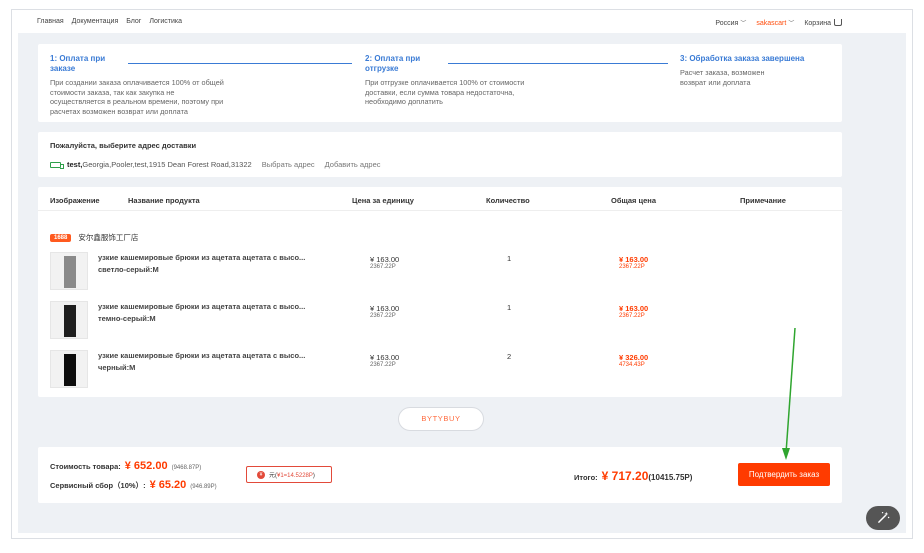 The image size is (924, 553). I want to click on order-total: Итого: ¥ 717.20 (10415.75P), so click(633, 476).